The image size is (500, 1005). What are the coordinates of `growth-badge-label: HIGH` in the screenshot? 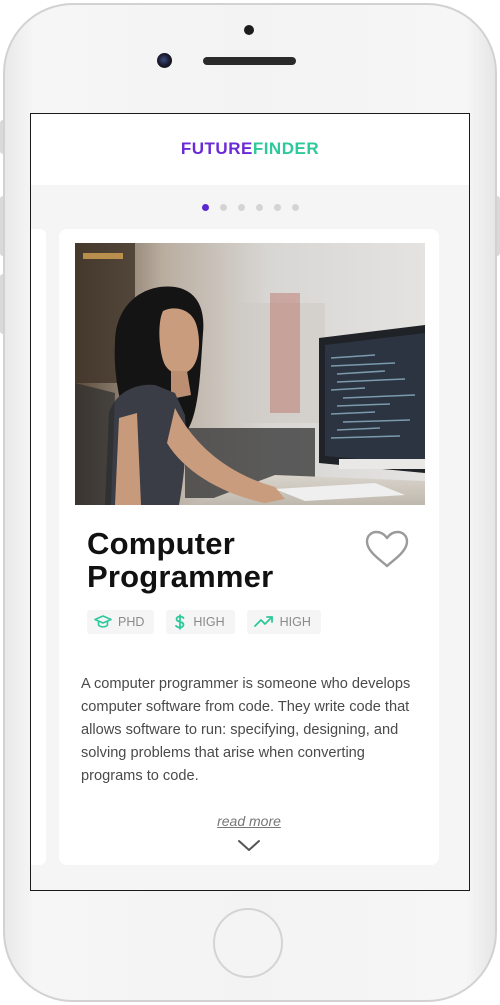 It's located at (295, 622).